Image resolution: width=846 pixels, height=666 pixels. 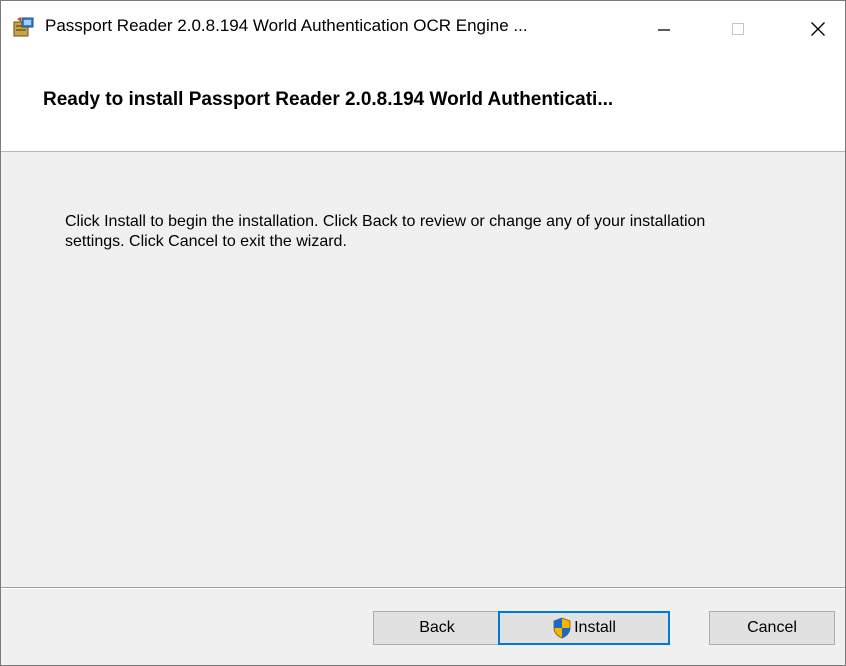 What do you see at coordinates (423, 588) in the screenshot?
I see `footer-divider` at bounding box center [423, 588].